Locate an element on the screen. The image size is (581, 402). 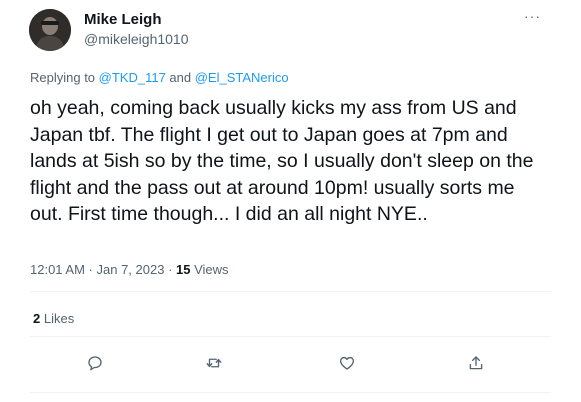
reply-icon is located at coordinates (95, 363).